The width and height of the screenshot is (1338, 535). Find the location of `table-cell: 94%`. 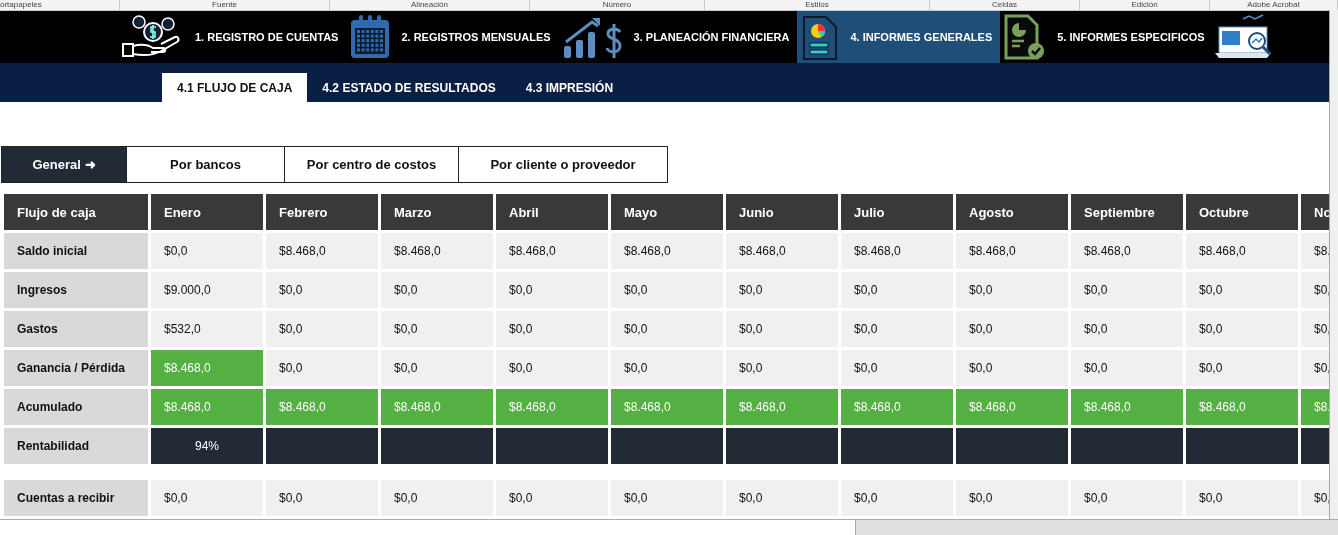

table-cell: 94% is located at coordinates (207, 446).